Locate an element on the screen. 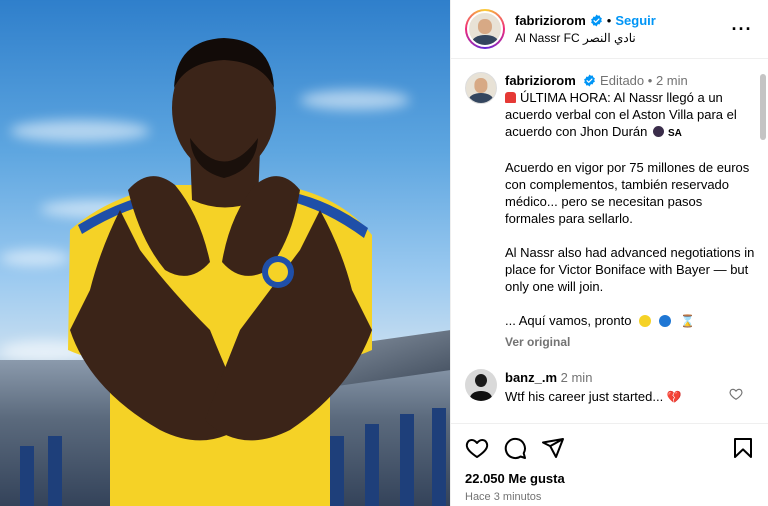 Image resolution: width=768 pixels, height=506 pixels. action-row is located at coordinates (610, 448).